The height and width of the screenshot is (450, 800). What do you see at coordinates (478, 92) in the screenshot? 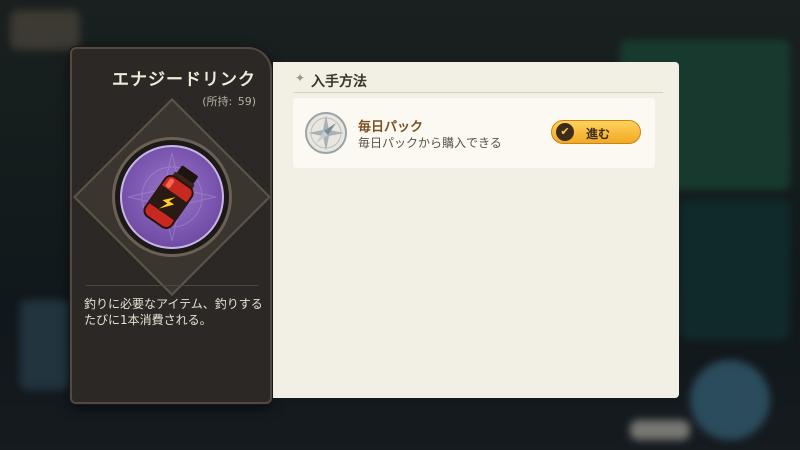
I see `panel-divider` at bounding box center [478, 92].